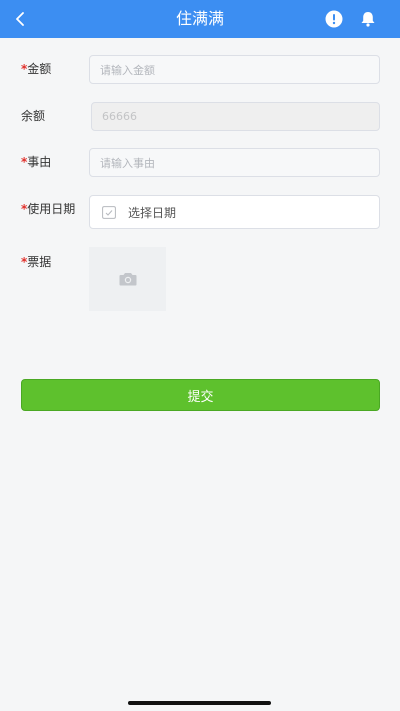  What do you see at coordinates (36, 69) in the screenshot?
I see `amount-label: *金额` at bounding box center [36, 69].